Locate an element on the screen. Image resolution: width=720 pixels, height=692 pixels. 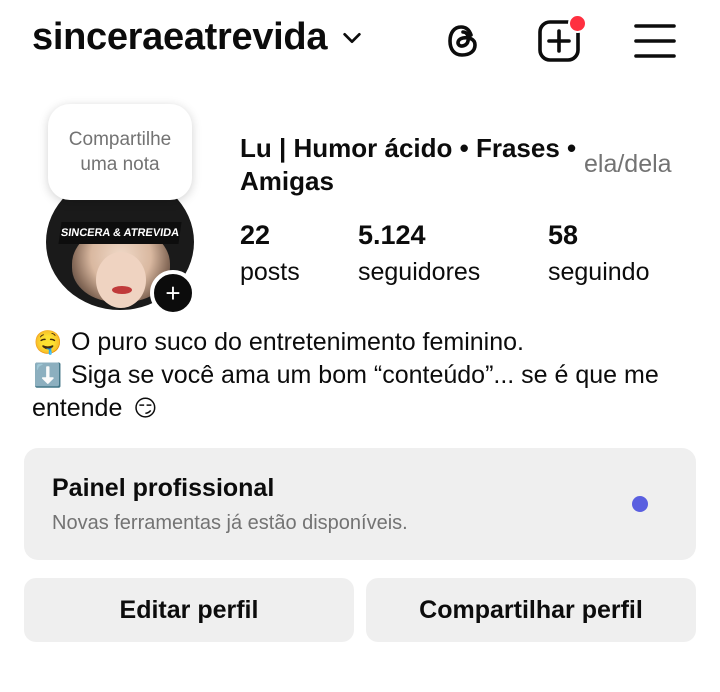
note-bubble: Compartilhe uma nota is located at coordinates (120, 152).